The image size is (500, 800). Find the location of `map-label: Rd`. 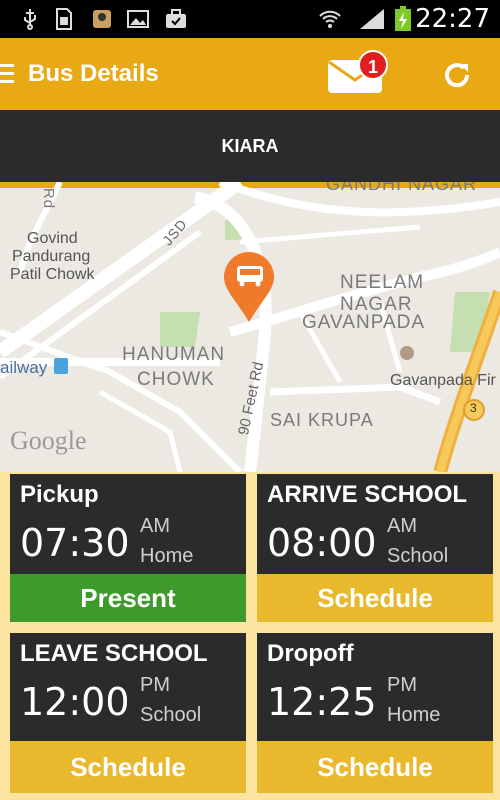

map-label: Rd is located at coordinates (49, 198).